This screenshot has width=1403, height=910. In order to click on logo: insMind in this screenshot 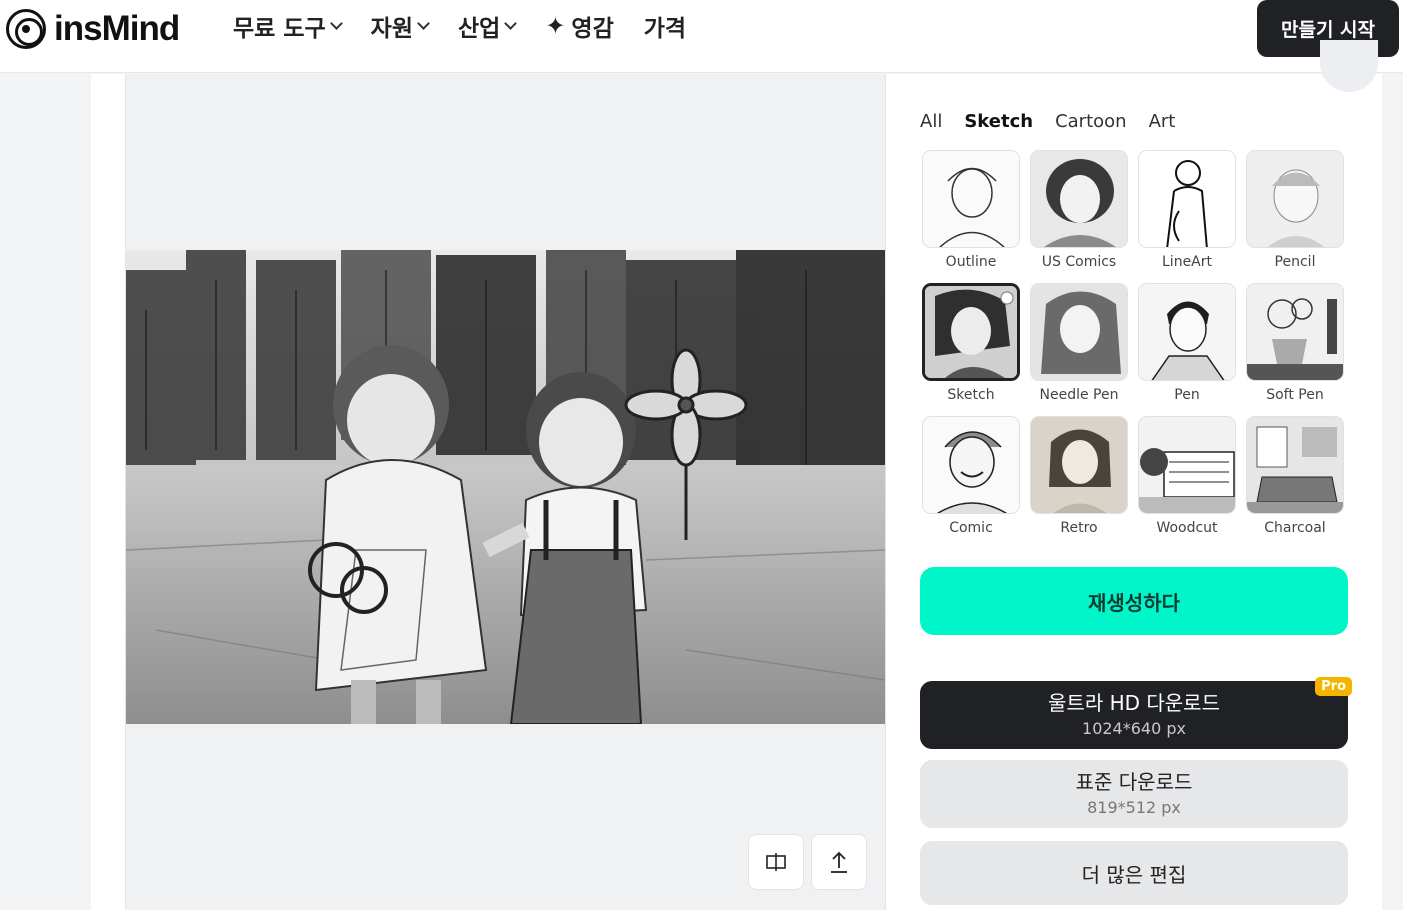, I will do `click(93, 29)`.